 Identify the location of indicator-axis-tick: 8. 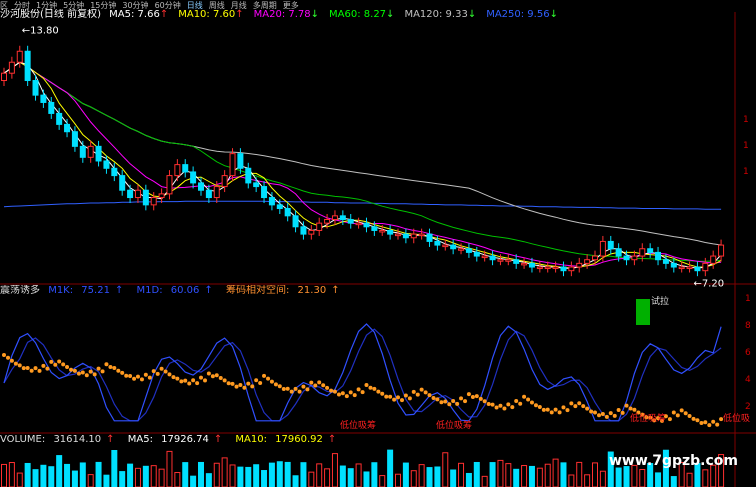
(748, 326).